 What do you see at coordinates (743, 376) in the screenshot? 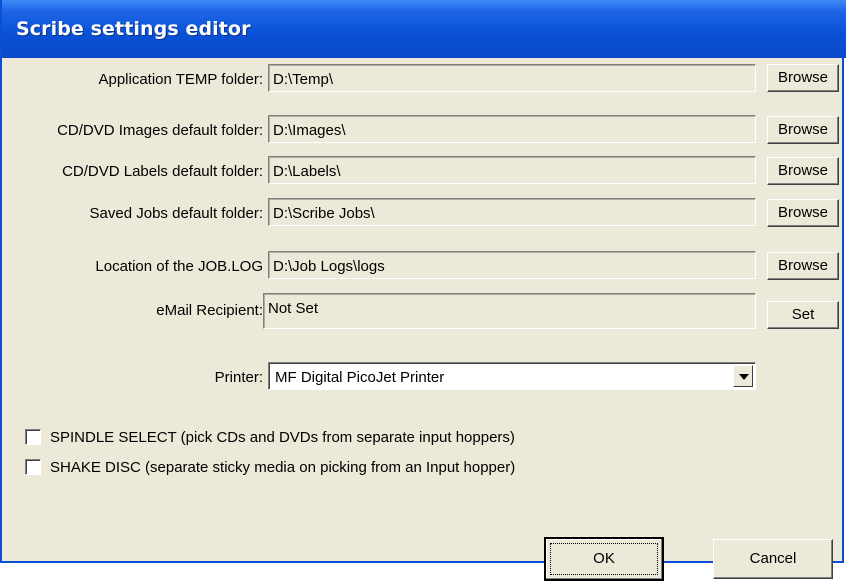
I see `dropdown-arrow-icon` at bounding box center [743, 376].